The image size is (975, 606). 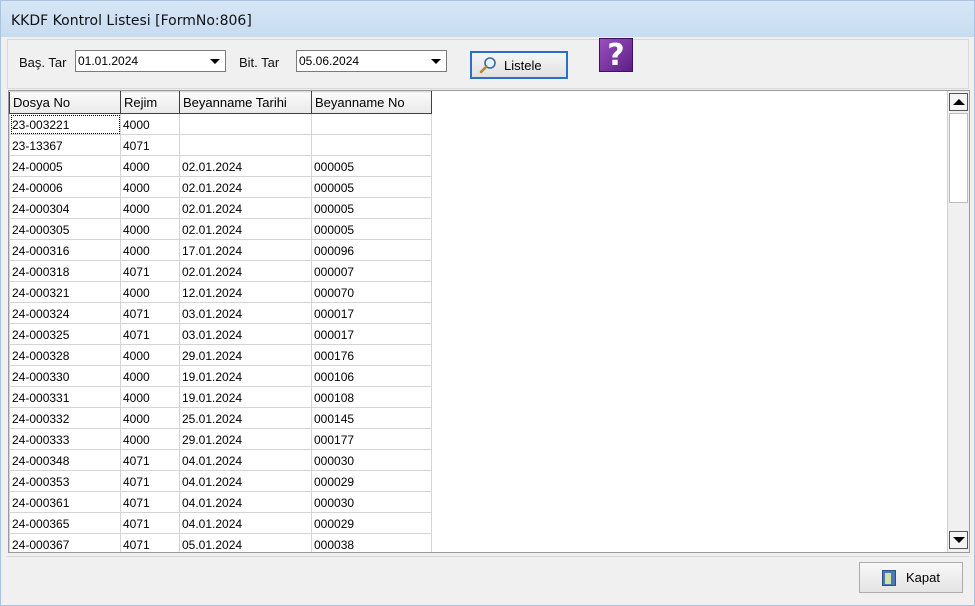 I want to click on table-cell: 12.01.2024, so click(x=245, y=292).